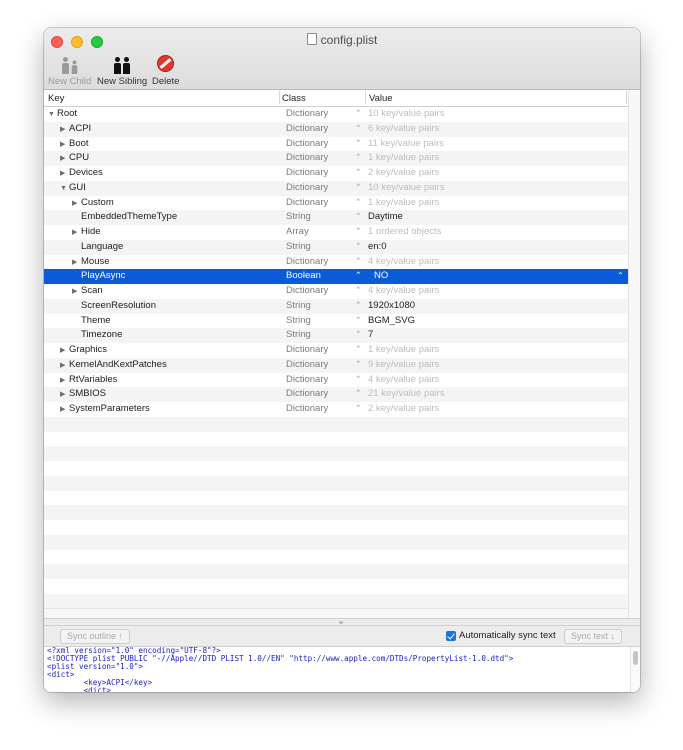 The image size is (683, 750). Describe the element at coordinates (74, 145) in the screenshot. I see `row-key: ▶ Boot` at that location.